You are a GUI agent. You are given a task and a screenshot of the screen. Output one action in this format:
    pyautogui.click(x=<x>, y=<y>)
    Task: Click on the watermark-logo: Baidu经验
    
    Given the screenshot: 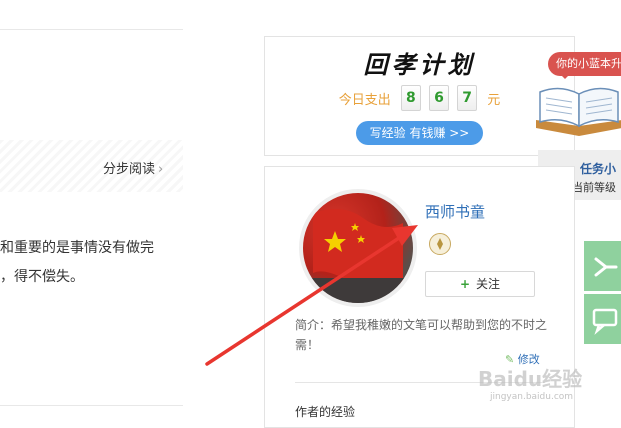 What is the action you would take?
    pyautogui.click(x=530, y=379)
    